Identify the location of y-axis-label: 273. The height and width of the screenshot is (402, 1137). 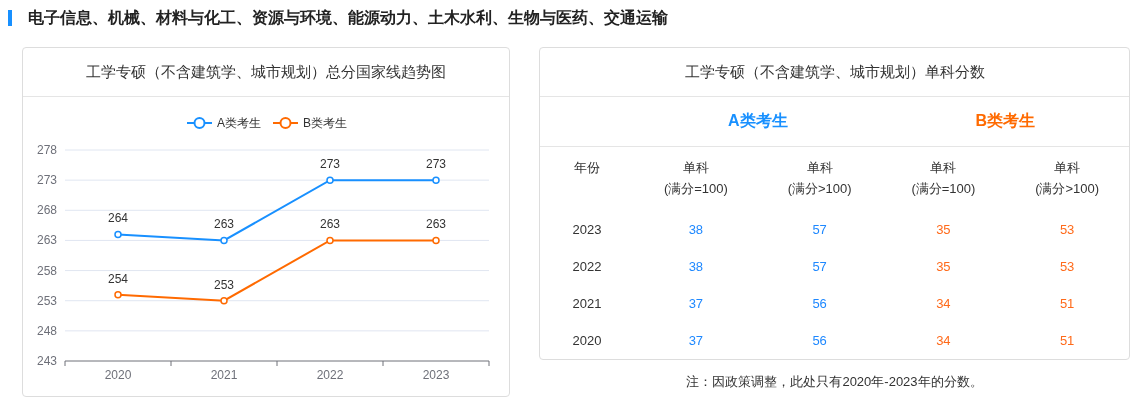
(46, 180).